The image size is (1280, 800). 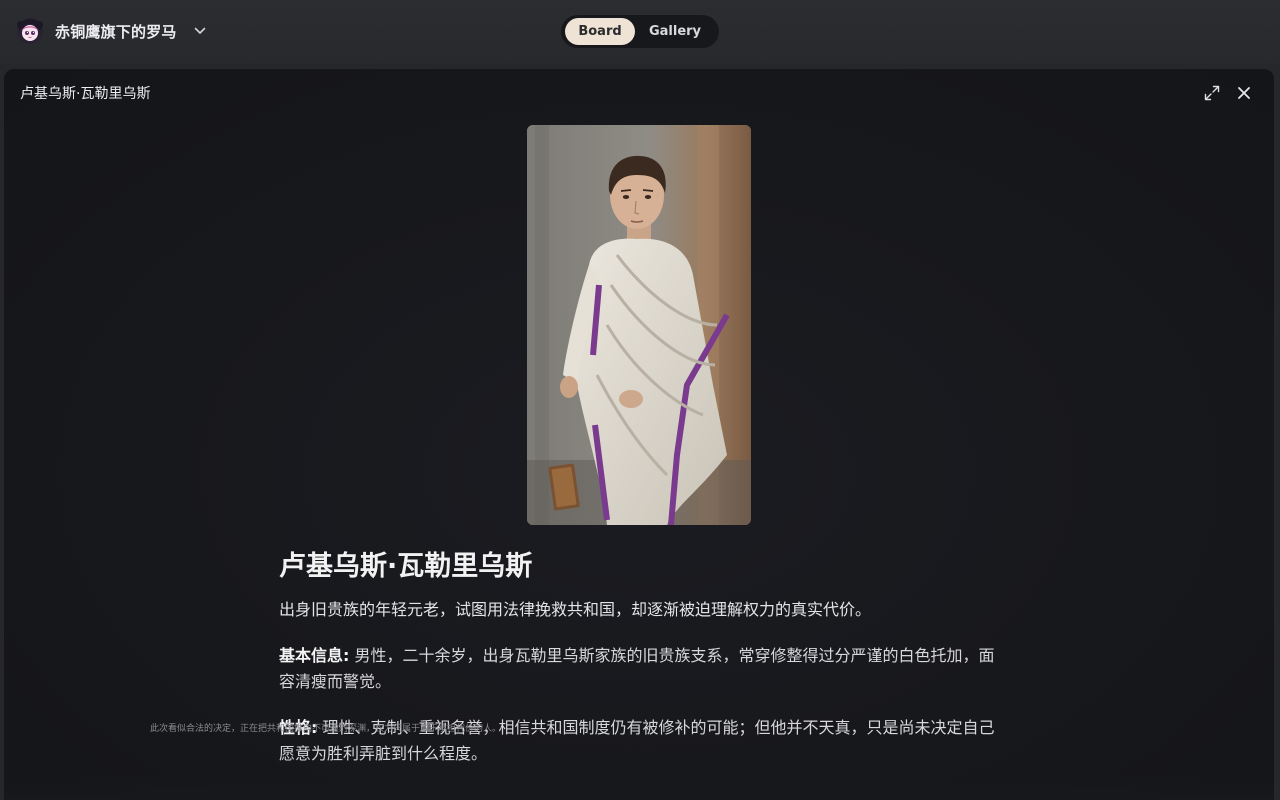 I want to click on anime-avatar-icon, so click(x=30, y=31).